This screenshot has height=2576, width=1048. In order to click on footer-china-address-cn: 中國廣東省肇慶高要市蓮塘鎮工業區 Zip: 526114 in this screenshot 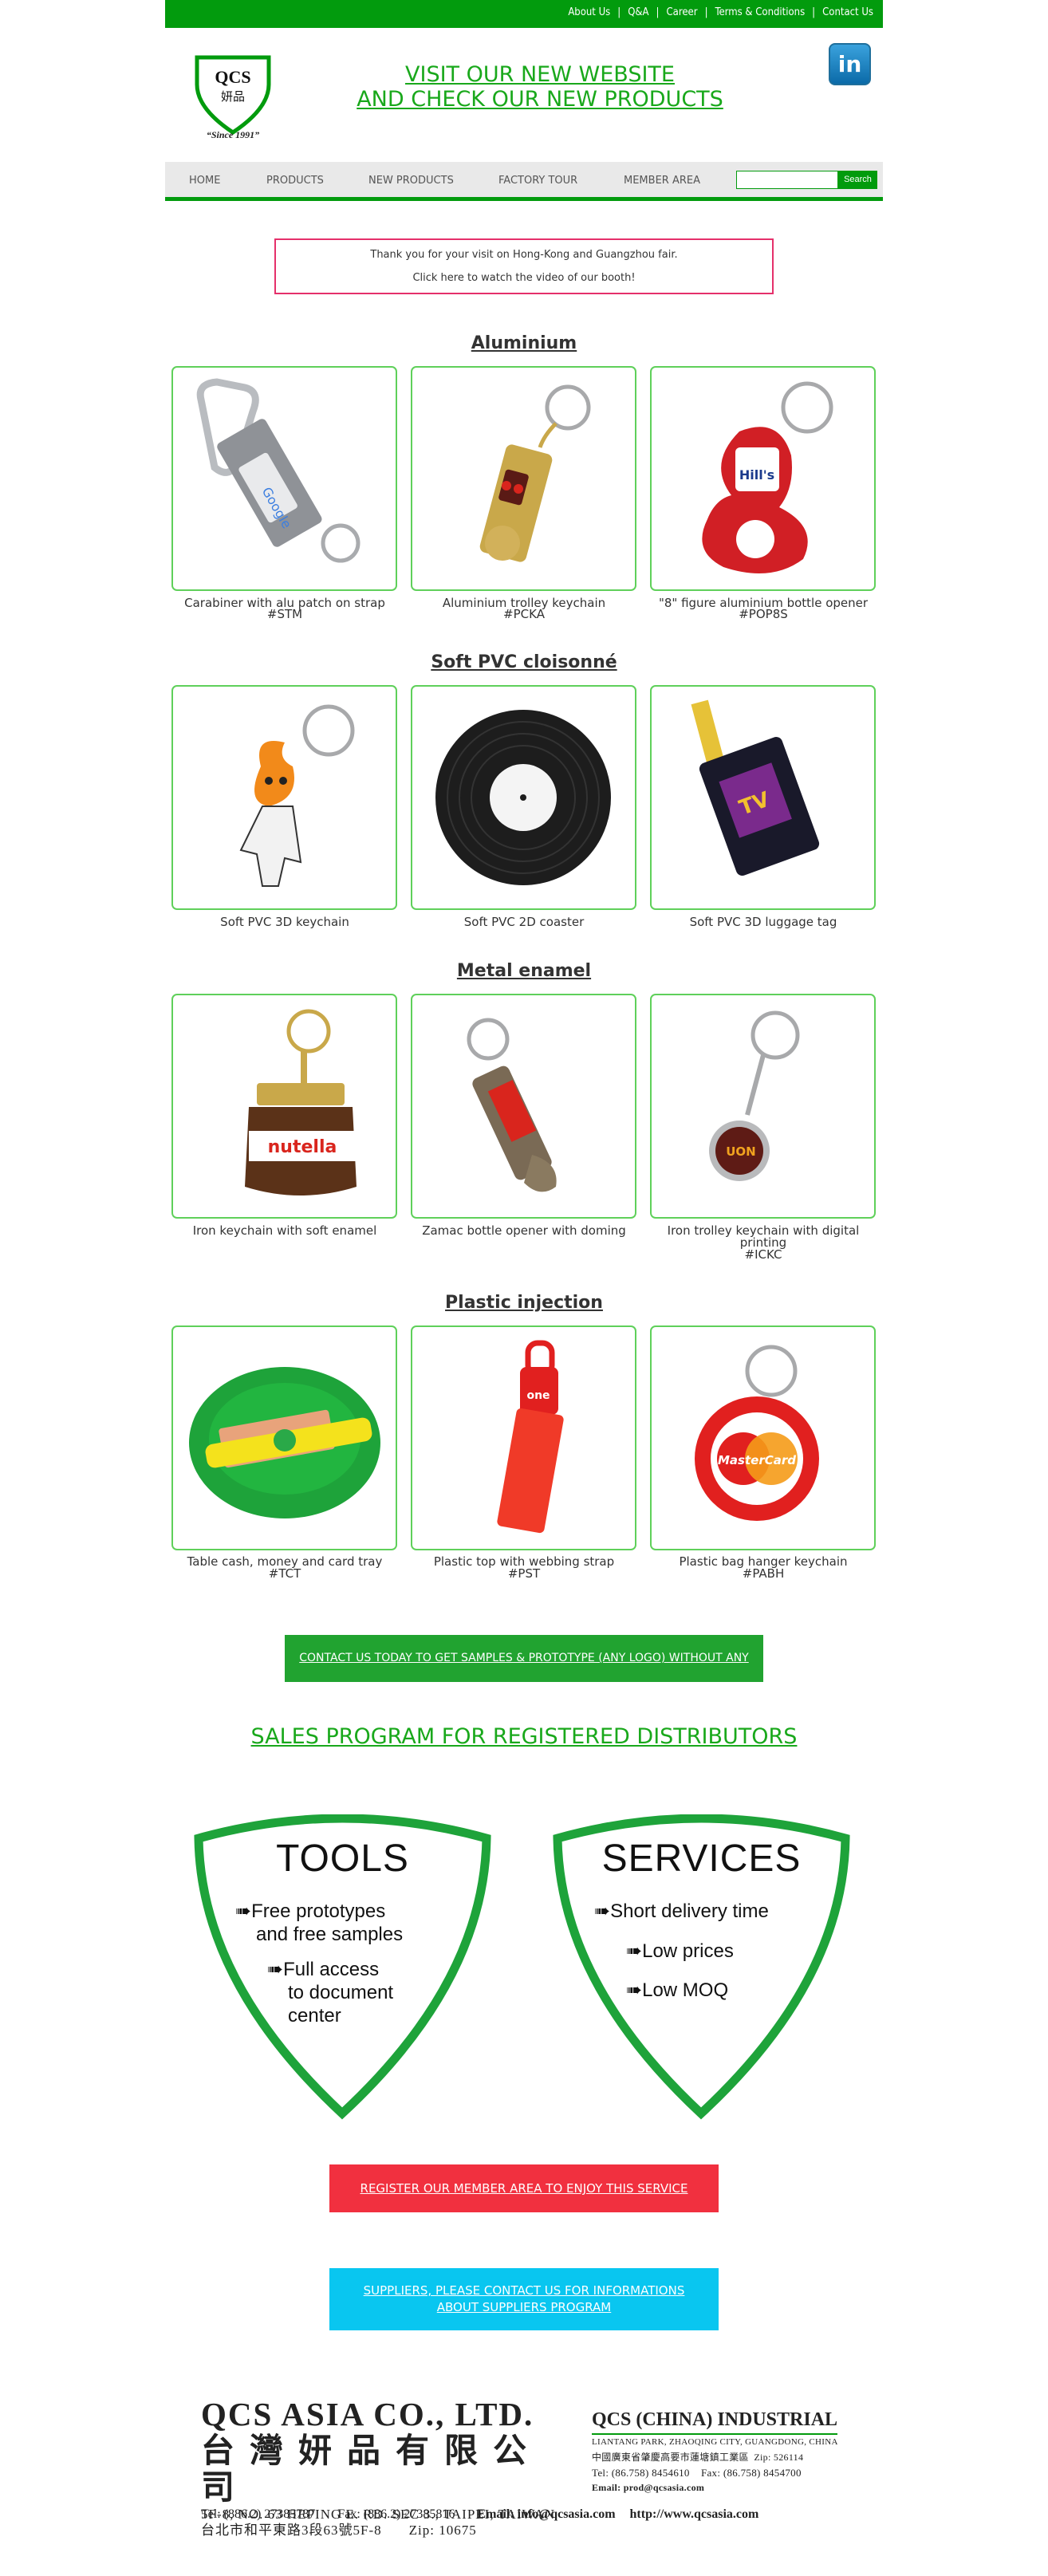, I will do `click(698, 2457)`.